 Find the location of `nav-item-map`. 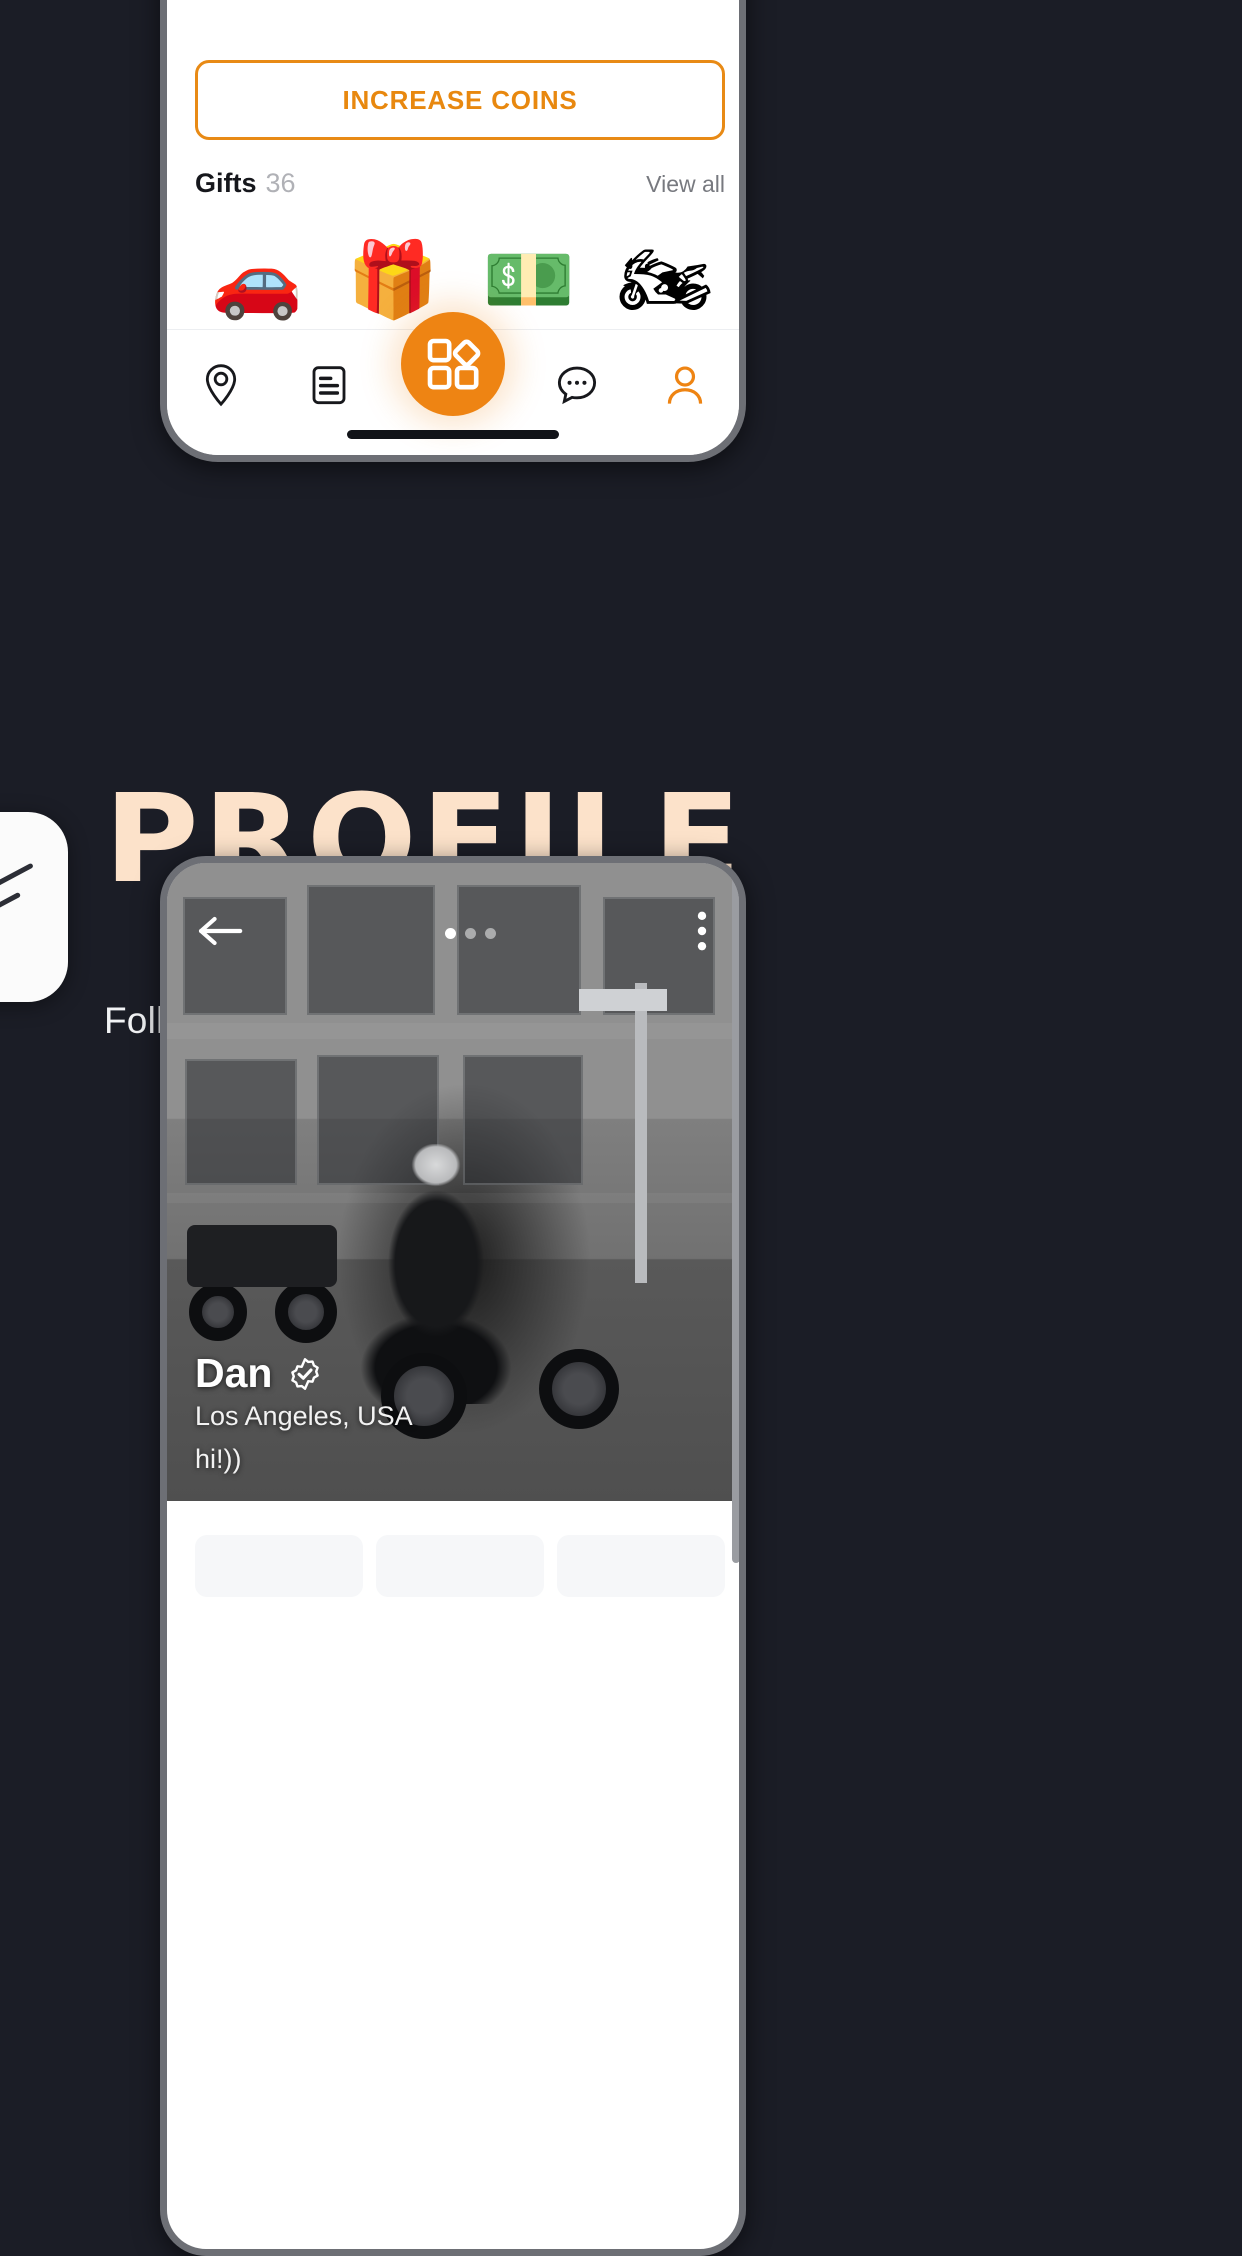

nav-item-map is located at coordinates (221, 385).